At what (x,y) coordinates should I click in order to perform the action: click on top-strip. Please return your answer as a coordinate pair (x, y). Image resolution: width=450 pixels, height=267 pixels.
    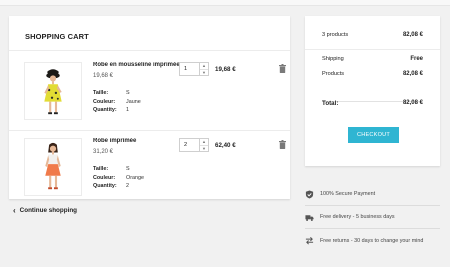
    Looking at the image, I should click on (225, 3).